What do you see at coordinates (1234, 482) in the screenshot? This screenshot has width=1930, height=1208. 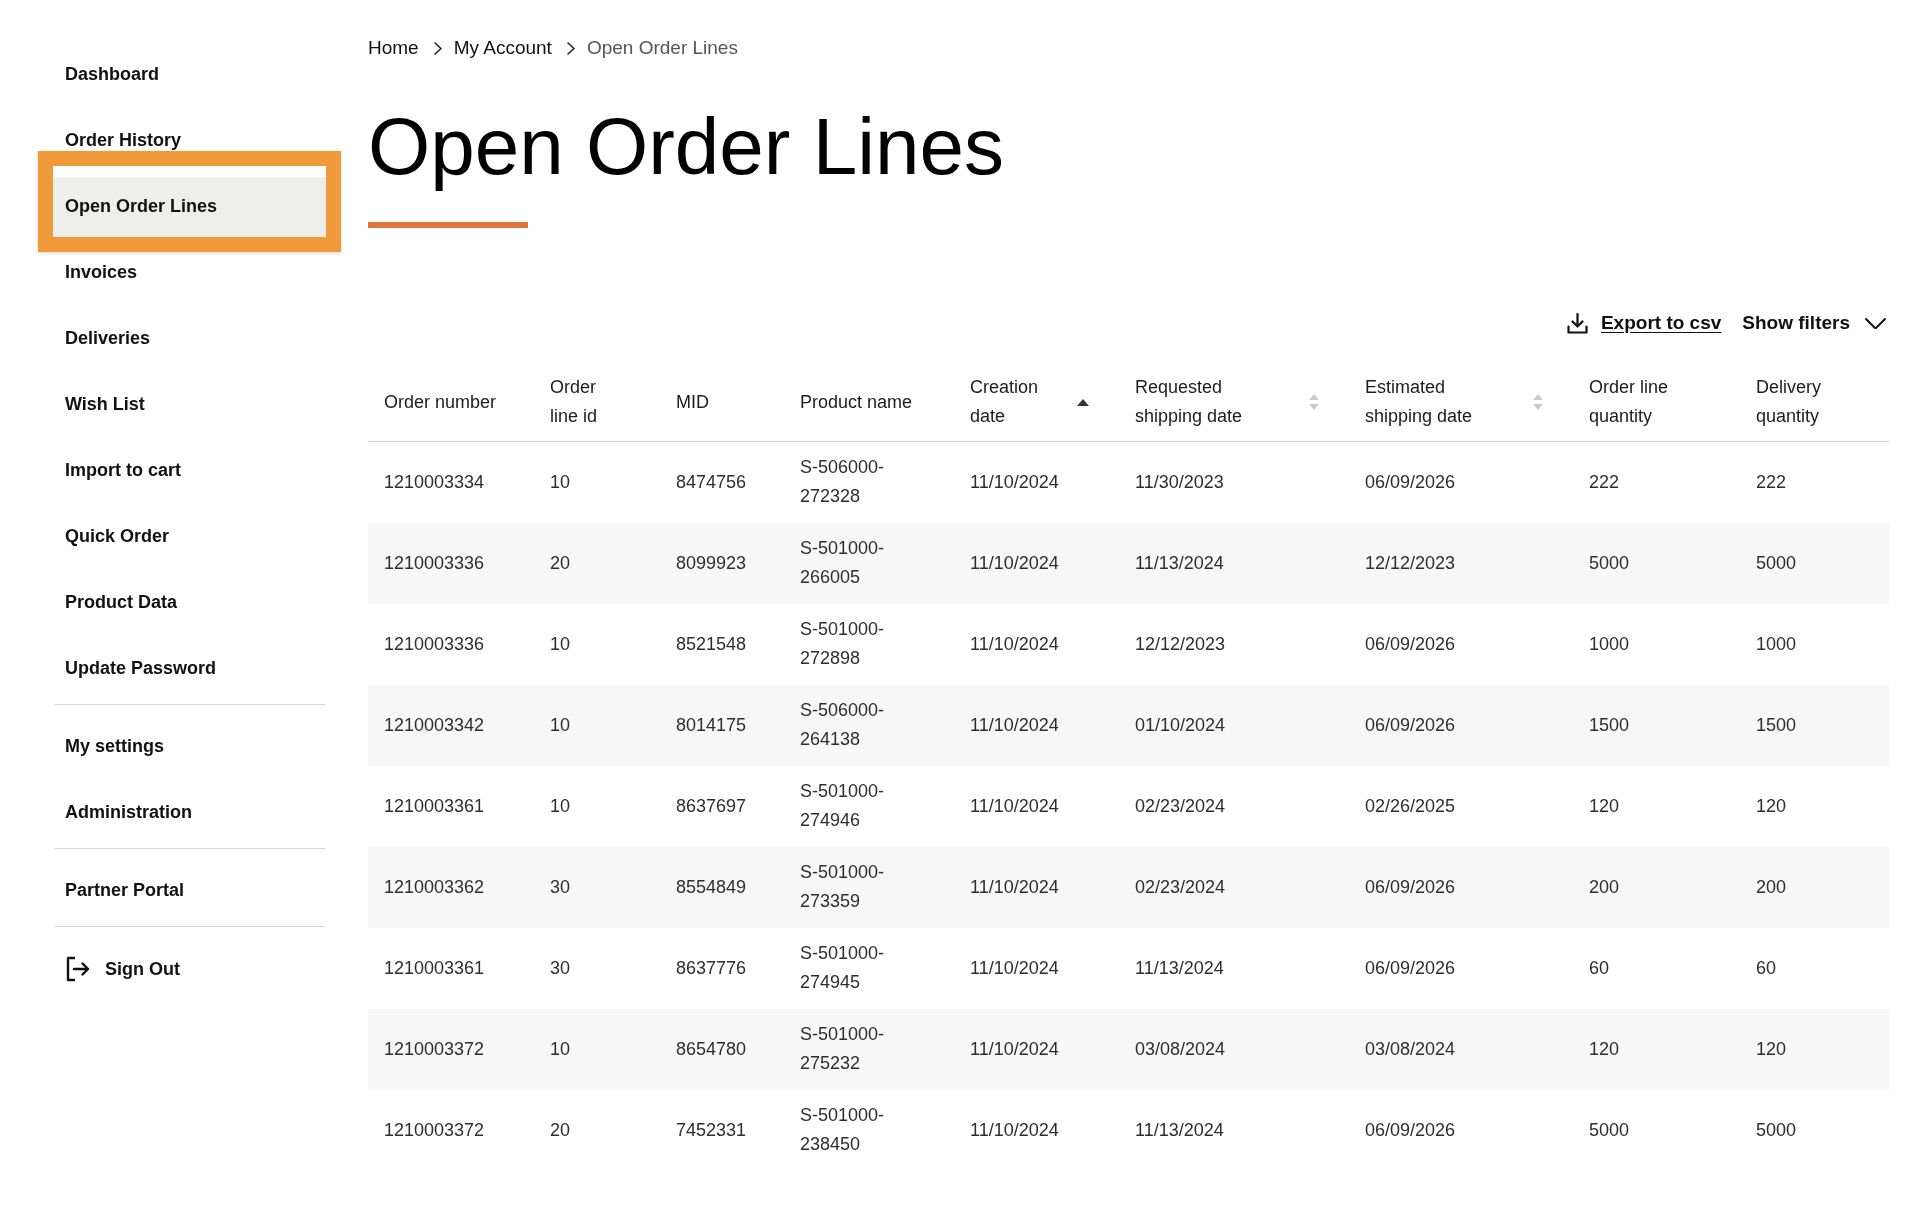 I see `table-cell: 11/30/2023` at bounding box center [1234, 482].